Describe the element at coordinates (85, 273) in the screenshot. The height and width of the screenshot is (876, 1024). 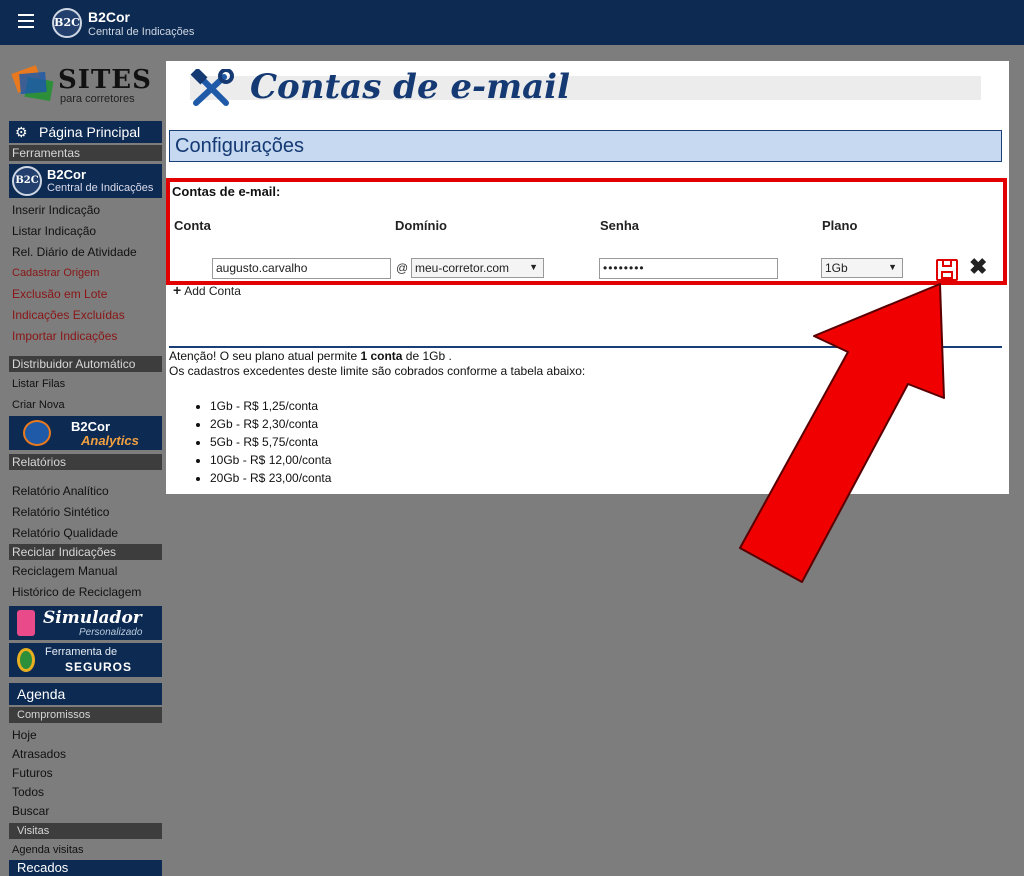
I see `sidebar-item-cadastrar-origem: Cadastrar Origem` at that location.